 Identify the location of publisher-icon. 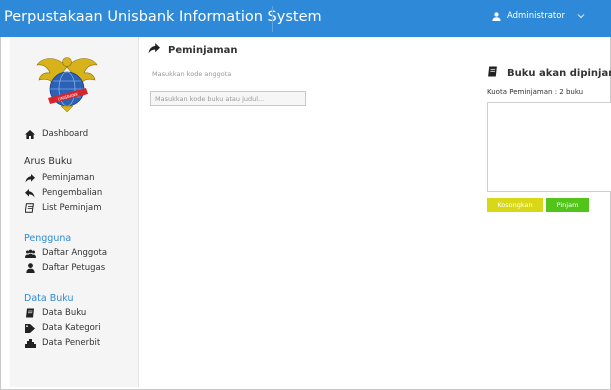
(30, 343).